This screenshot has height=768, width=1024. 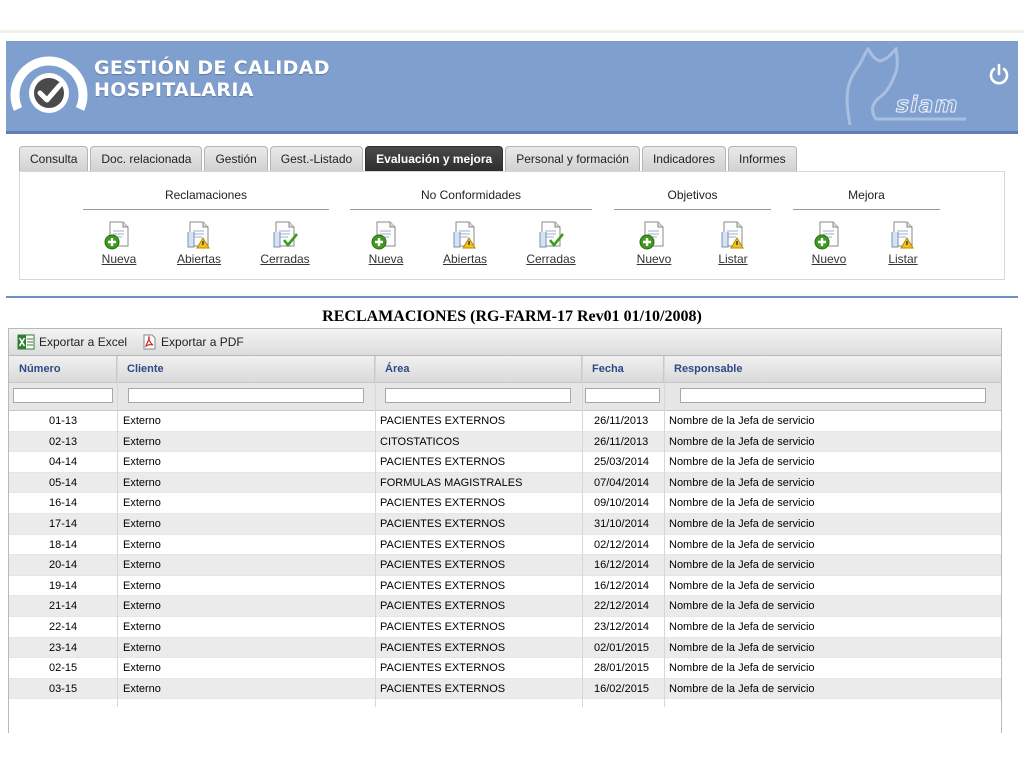 I want to click on reclamaciones-cerradas-button: Cerradas, so click(x=285, y=243).